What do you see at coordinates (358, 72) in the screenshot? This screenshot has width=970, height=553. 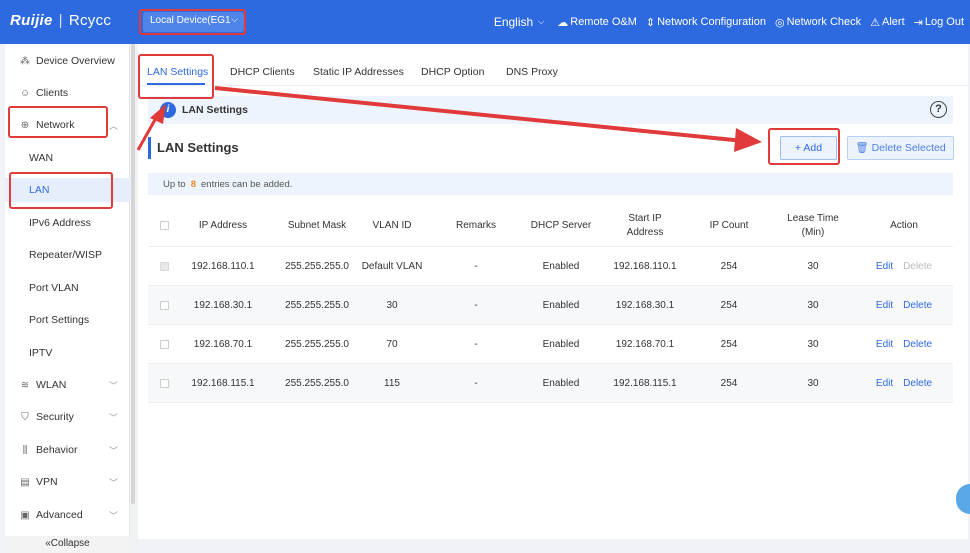 I see `tab-static-ip-addresses: Static IP Addresses` at bounding box center [358, 72].